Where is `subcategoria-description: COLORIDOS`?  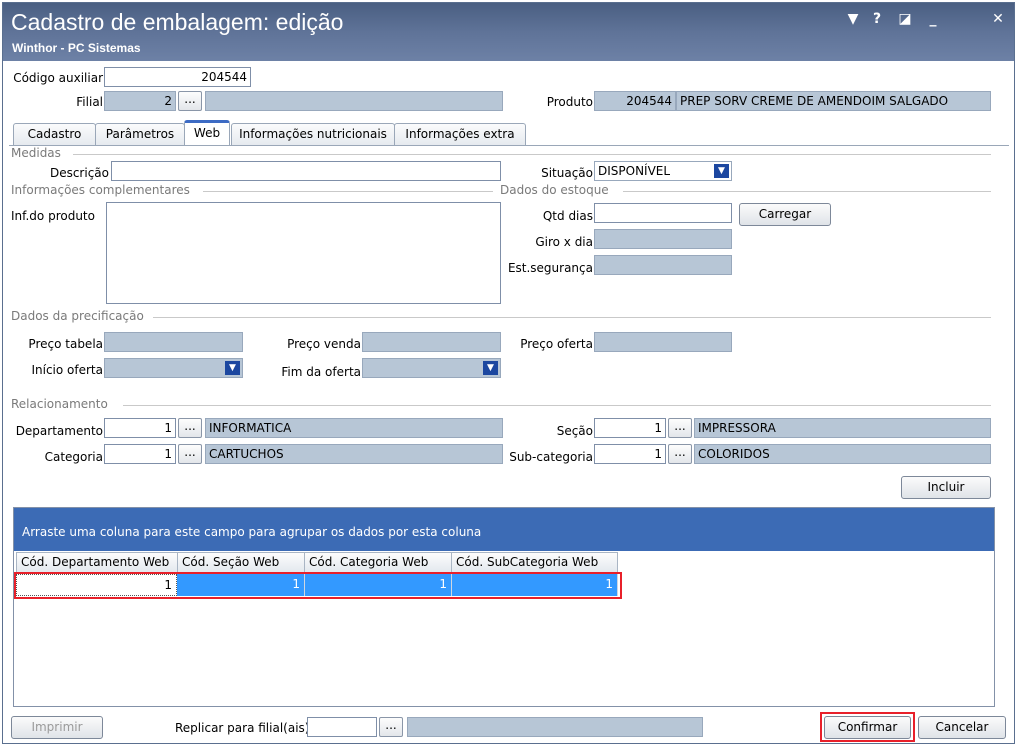
subcategoria-description: COLORIDOS is located at coordinates (842, 454).